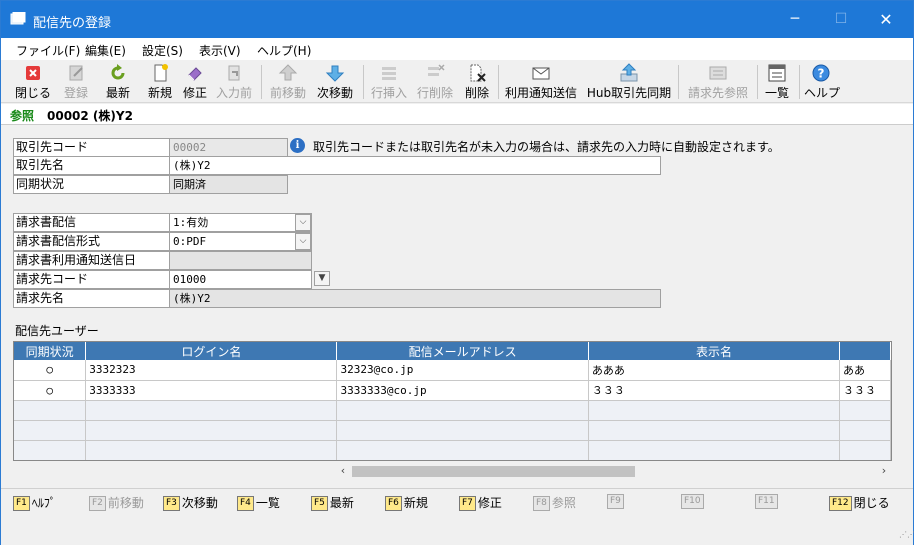 This screenshot has height=545, width=914. What do you see at coordinates (211, 370) in the screenshot?
I see `cell-login: 3332323` at bounding box center [211, 370].